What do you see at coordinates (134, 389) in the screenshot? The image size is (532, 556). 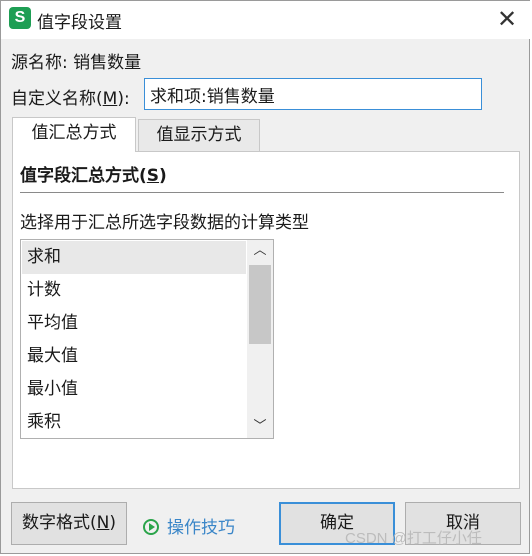 I see `list-item-min: 最小值` at bounding box center [134, 389].